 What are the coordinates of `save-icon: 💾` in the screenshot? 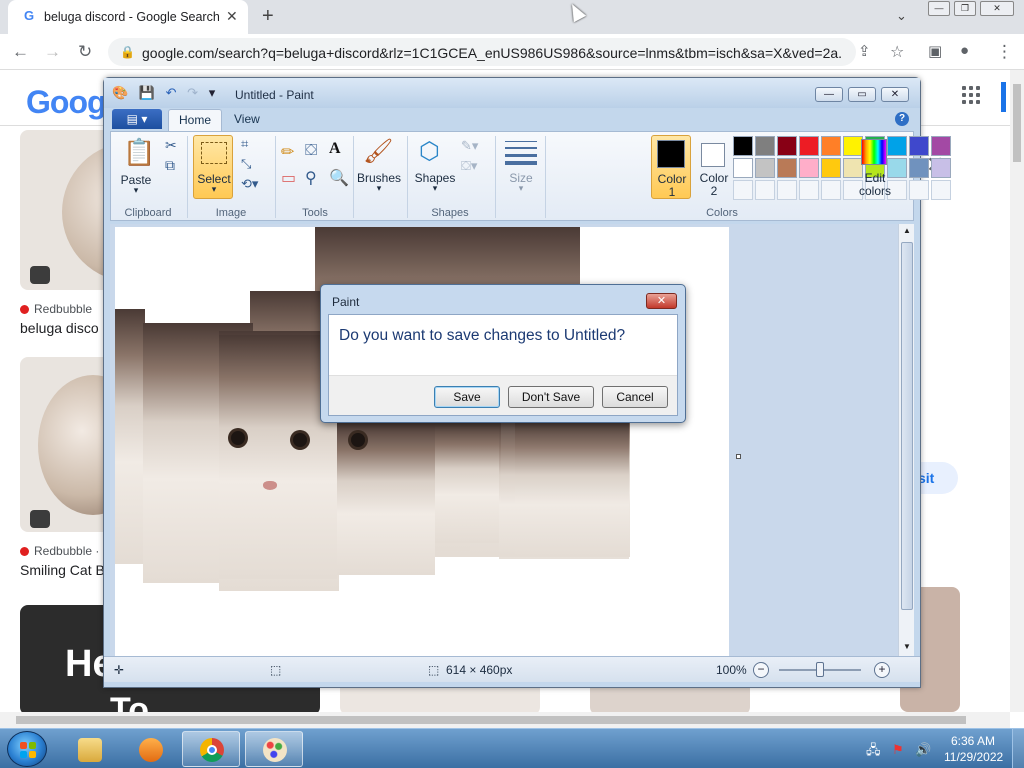 It's located at (147, 92).